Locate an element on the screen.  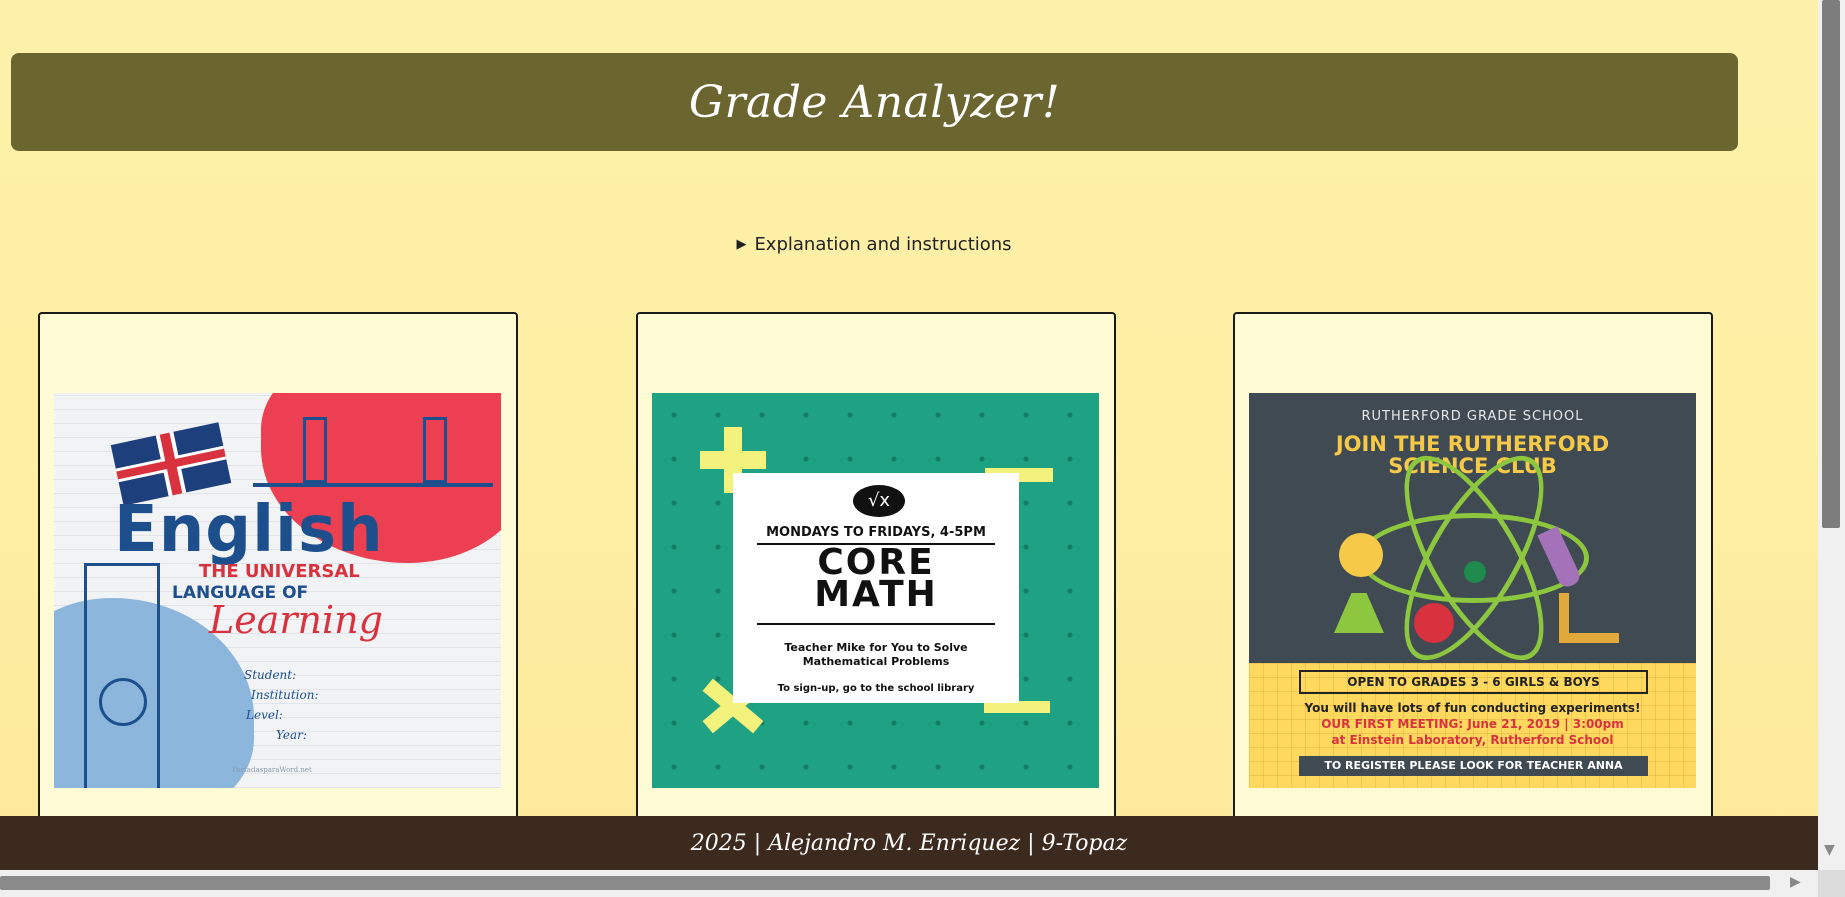
instructions-summary: ▶ Explanation and instructions is located at coordinates (873, 244).